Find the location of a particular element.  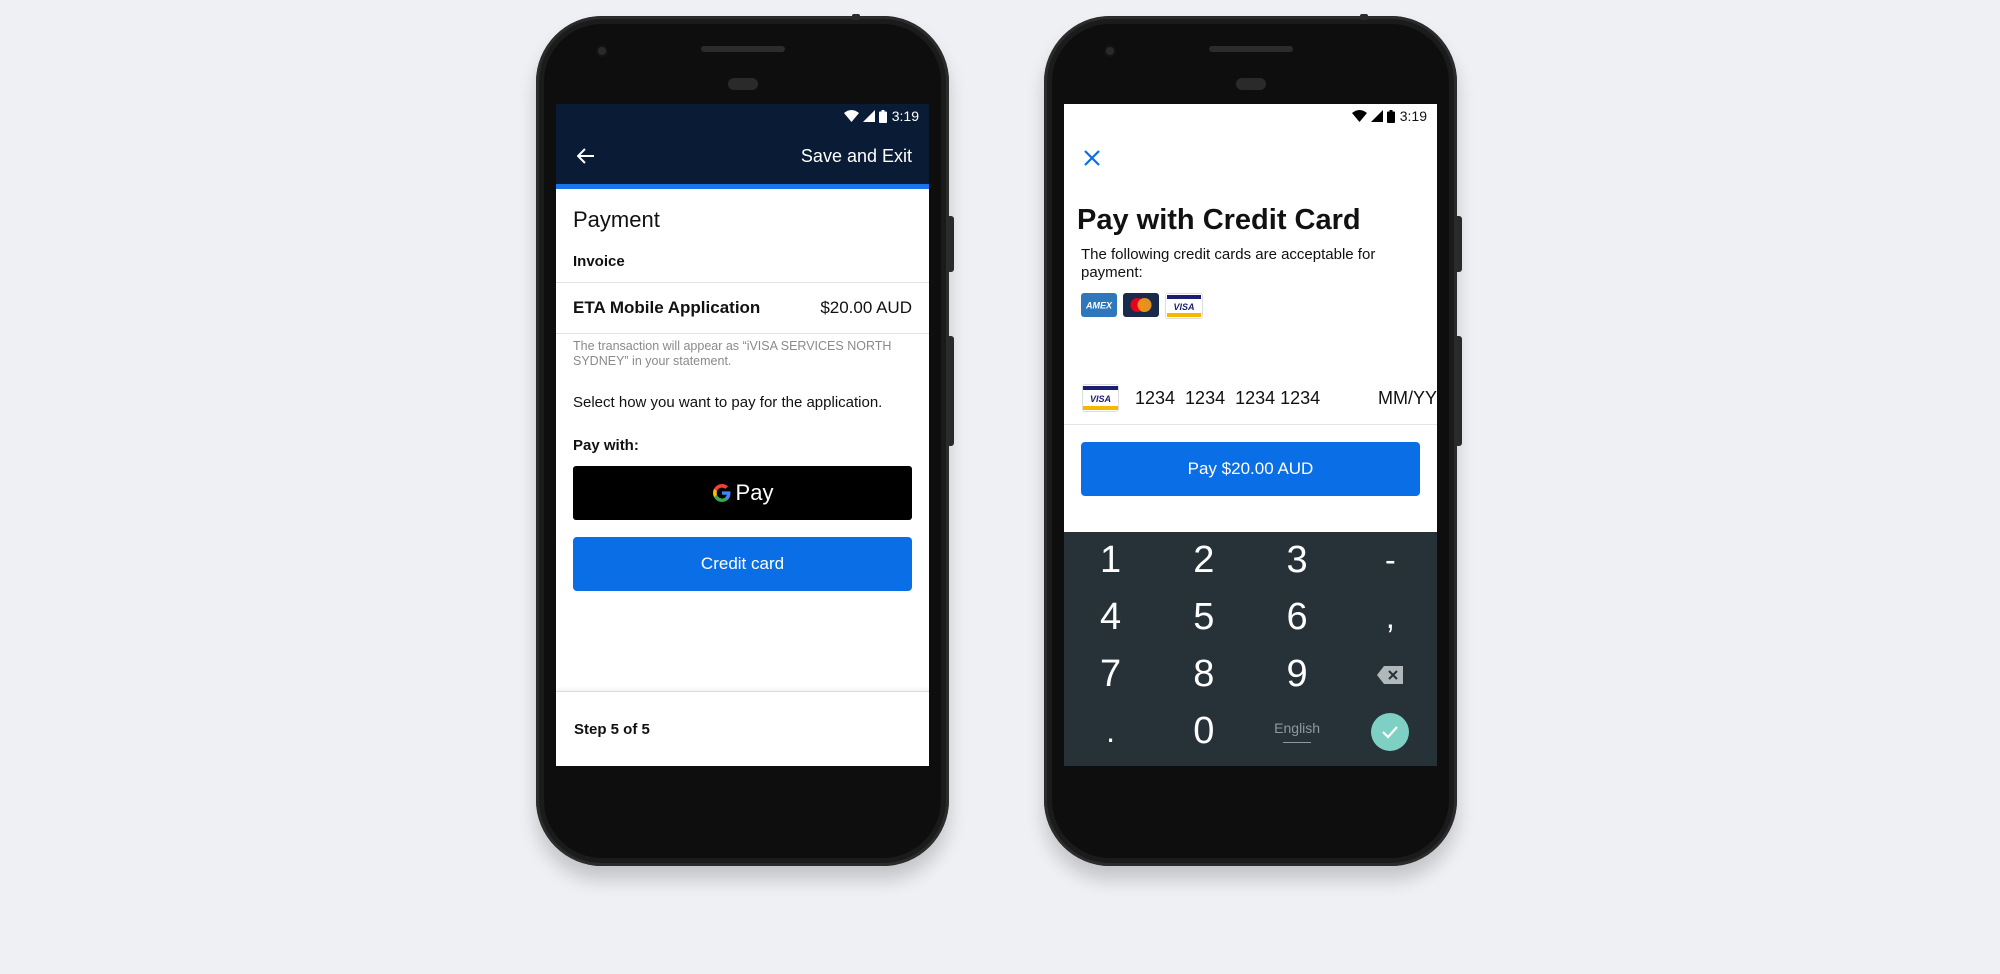

backspace-key is located at coordinates (1390, 674).